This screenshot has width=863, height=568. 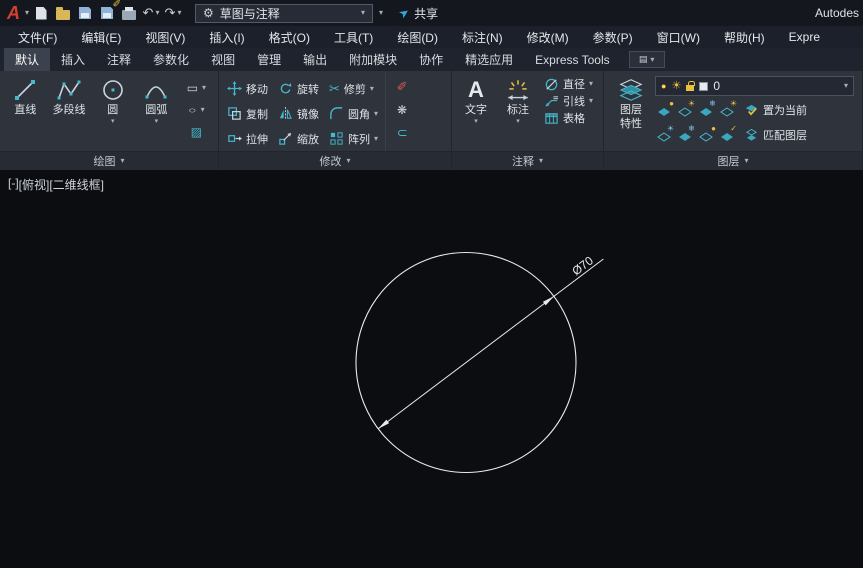 What do you see at coordinates (744, 37) in the screenshot?
I see `menu-help: 帮助(H)` at bounding box center [744, 37].